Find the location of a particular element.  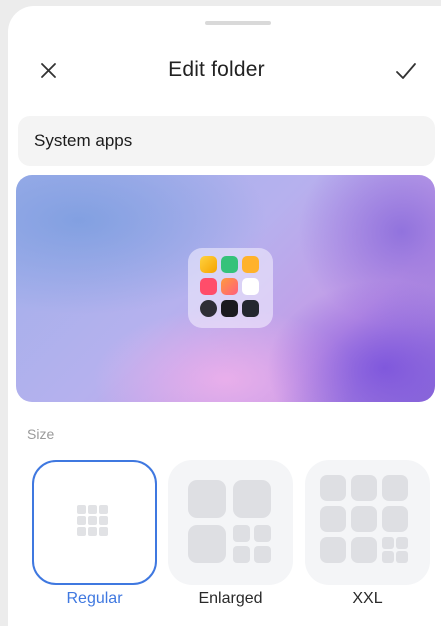

weather-app-icon is located at coordinates (250, 308).